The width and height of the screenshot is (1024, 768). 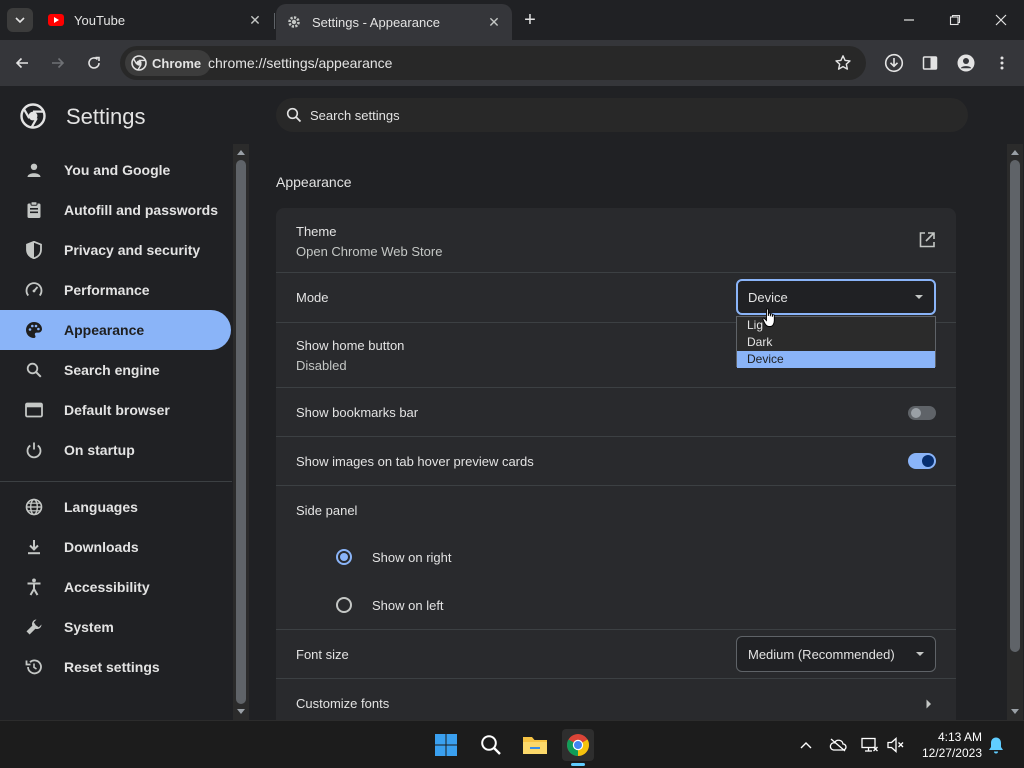 What do you see at coordinates (115, 330) in the screenshot?
I see `sidebar-item-appearance: Appearance` at bounding box center [115, 330].